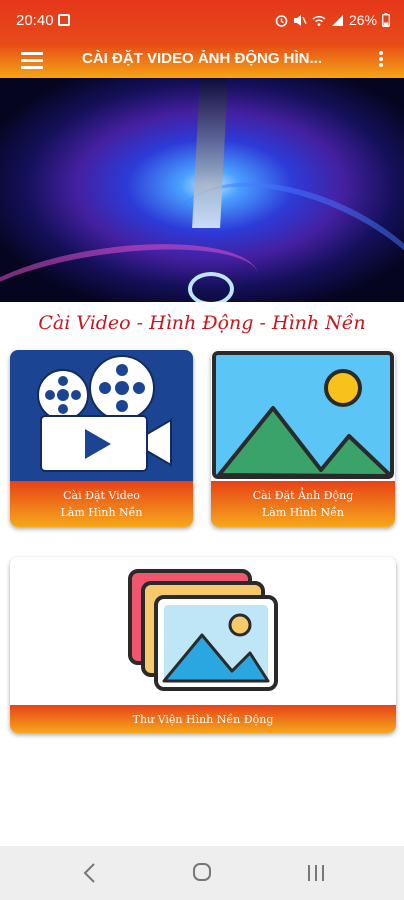  What do you see at coordinates (381, 61) in the screenshot?
I see `more-options-button` at bounding box center [381, 61].